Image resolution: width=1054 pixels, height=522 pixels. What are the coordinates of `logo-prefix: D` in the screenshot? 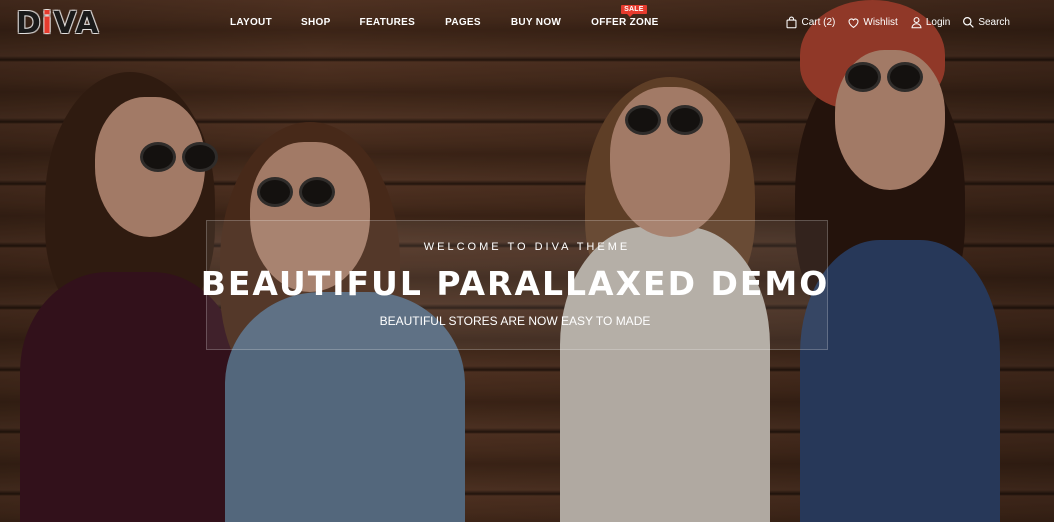 It's located at (29, 23).